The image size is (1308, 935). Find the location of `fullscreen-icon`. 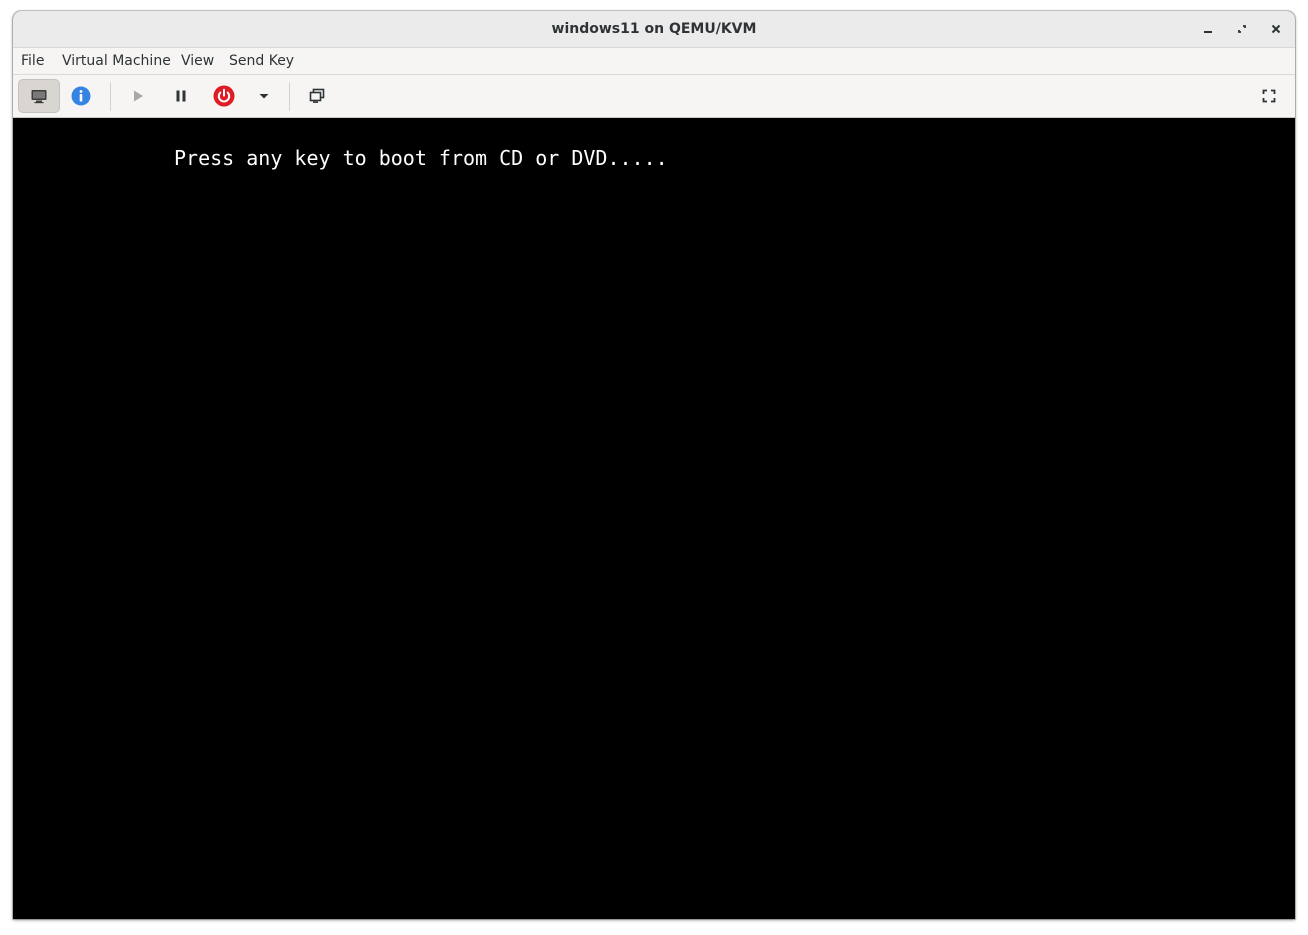

fullscreen-icon is located at coordinates (1269, 96).